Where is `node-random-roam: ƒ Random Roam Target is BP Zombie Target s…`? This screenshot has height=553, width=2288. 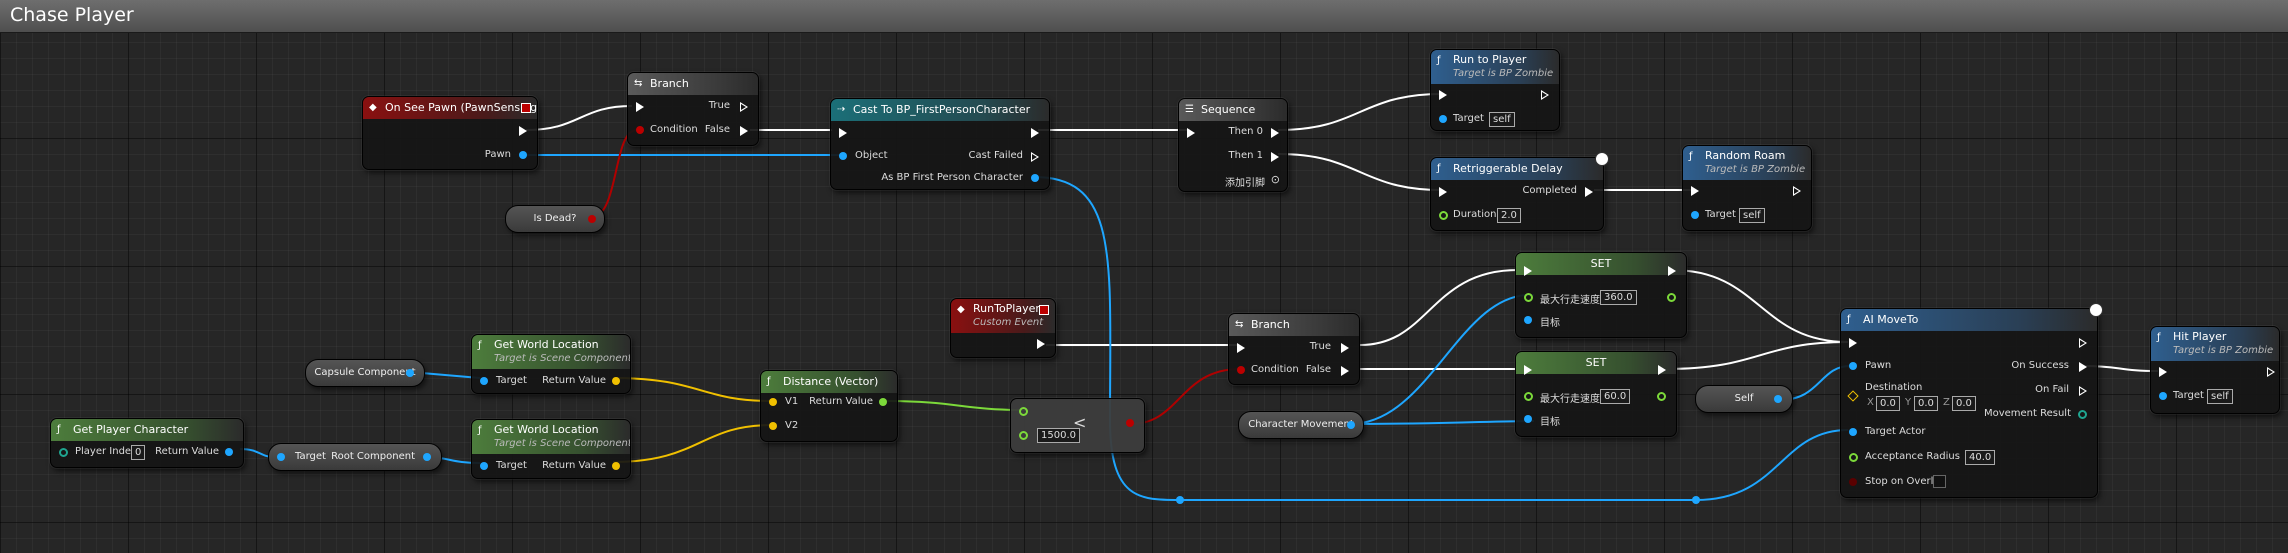 node-random-roam: ƒ Random Roam Target is BP Zombie Target s… is located at coordinates (1747, 188).